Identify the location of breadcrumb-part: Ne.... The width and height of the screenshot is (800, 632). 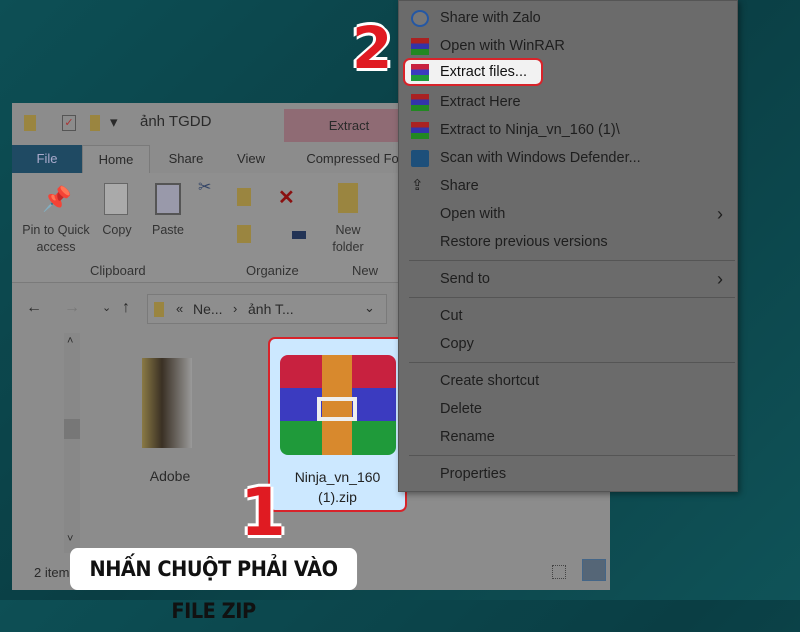
(208, 309).